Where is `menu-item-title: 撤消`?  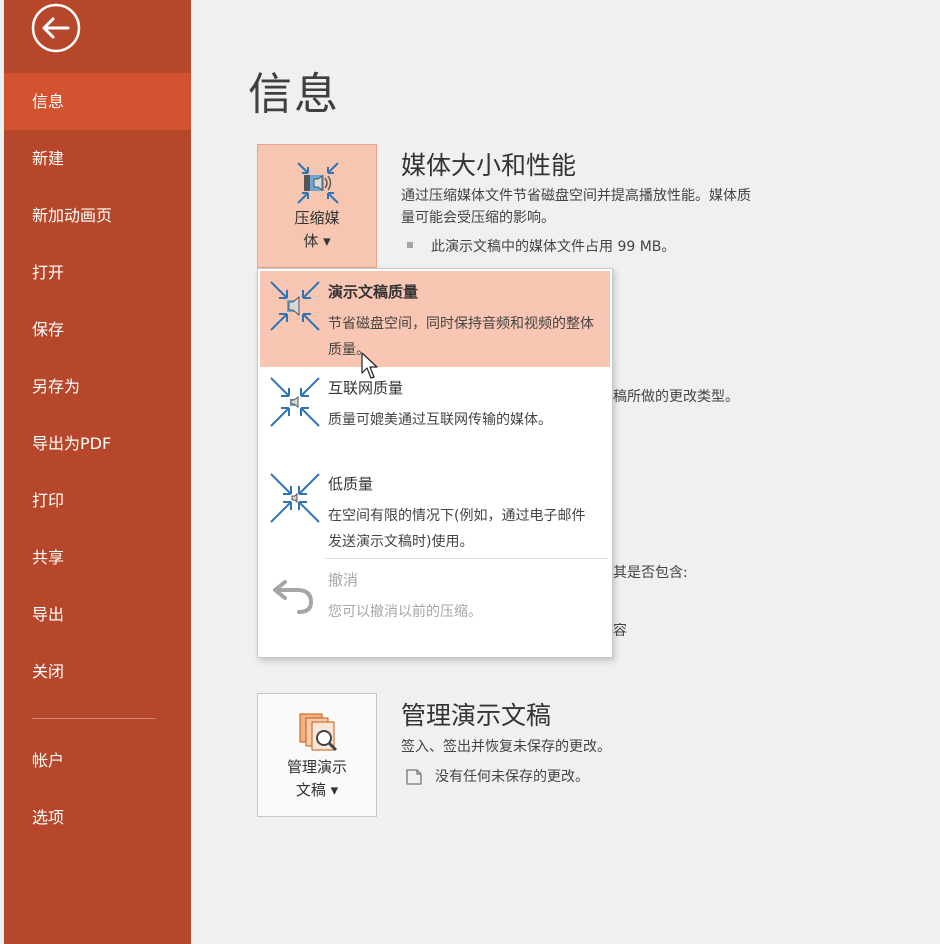 menu-item-title: 撤消 is located at coordinates (343, 580).